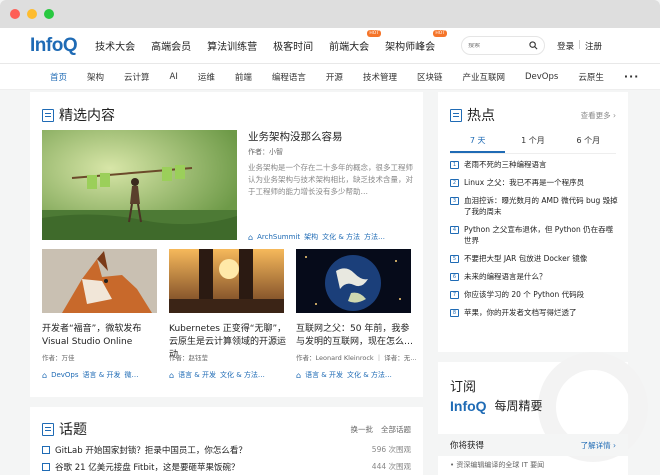 The image size is (660, 475). I want to click on top-menu-label: 高端会员, so click(171, 47).